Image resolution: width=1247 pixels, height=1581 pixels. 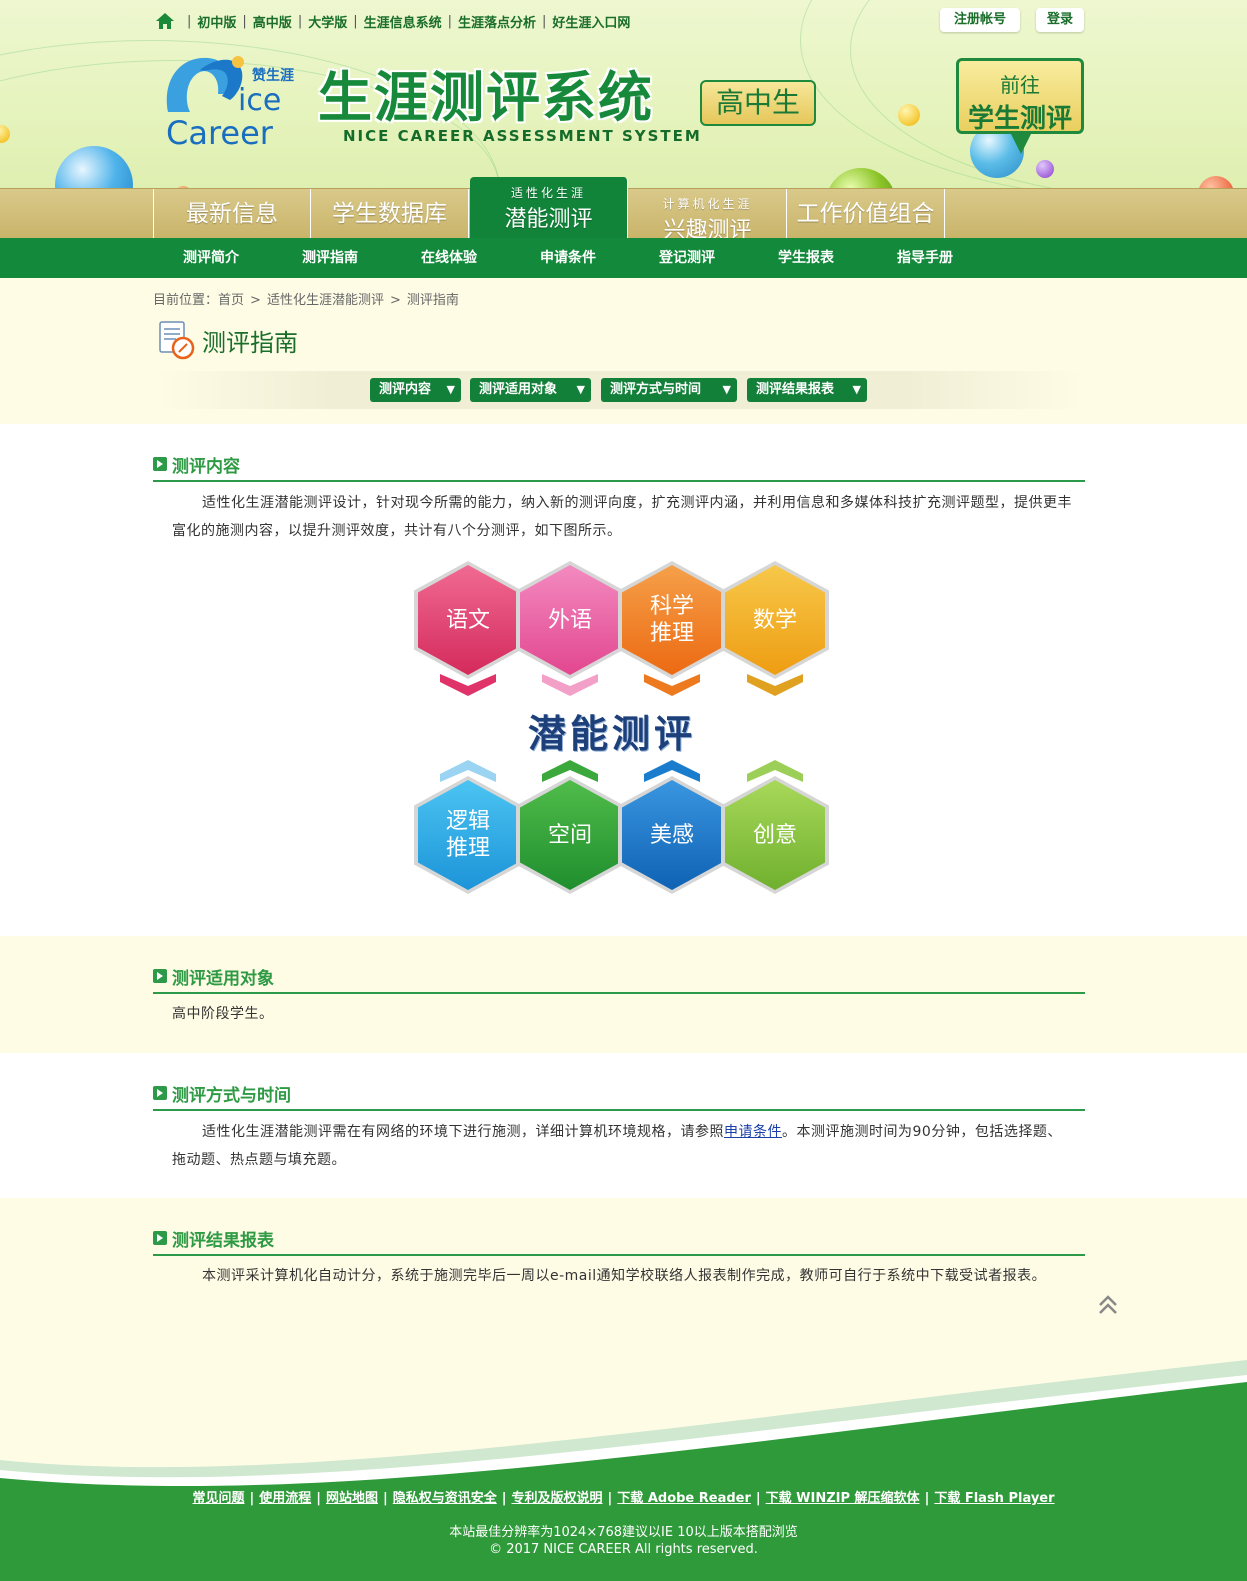 I want to click on goto-test-line2: 学生测评, so click(x=1019, y=119).